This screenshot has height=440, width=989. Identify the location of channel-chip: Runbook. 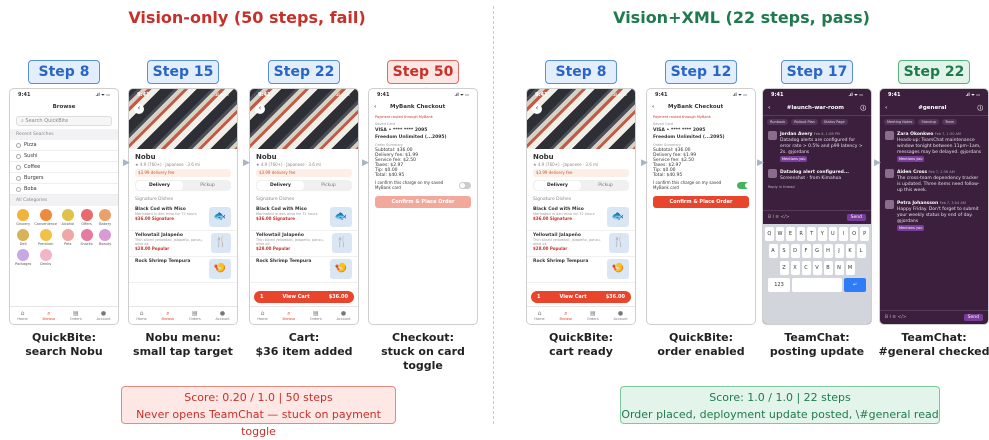
(778, 122).